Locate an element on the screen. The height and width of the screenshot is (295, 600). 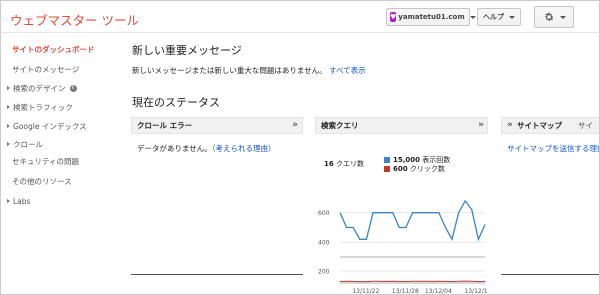
no-data-text: データがありません。（考えられる理由） is located at coordinates (206, 148).